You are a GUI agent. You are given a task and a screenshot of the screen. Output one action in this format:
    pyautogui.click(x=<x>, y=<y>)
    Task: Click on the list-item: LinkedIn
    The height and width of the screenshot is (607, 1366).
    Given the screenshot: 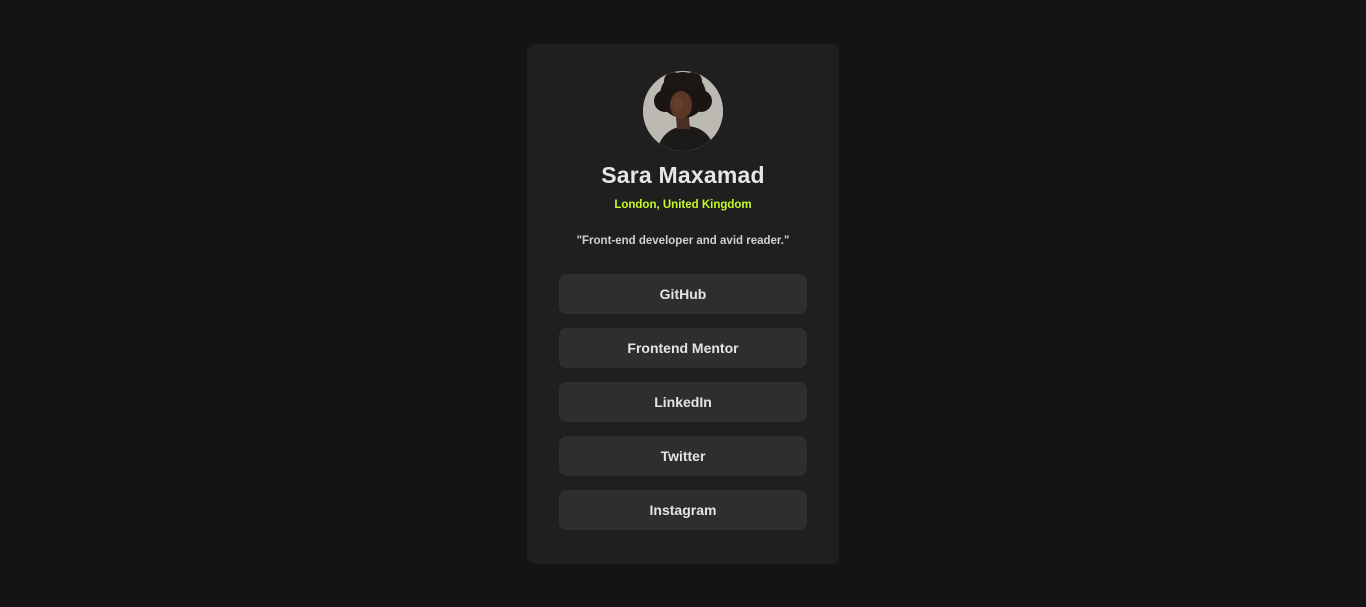 What is the action you would take?
    pyautogui.click(x=683, y=402)
    